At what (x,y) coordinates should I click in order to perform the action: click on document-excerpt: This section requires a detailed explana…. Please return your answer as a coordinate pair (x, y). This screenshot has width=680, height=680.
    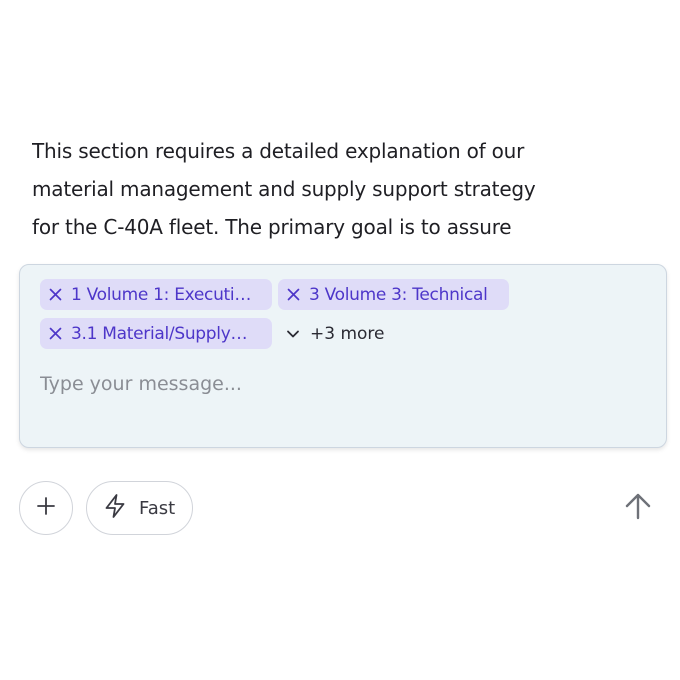
    Looking at the image, I should click on (332, 186).